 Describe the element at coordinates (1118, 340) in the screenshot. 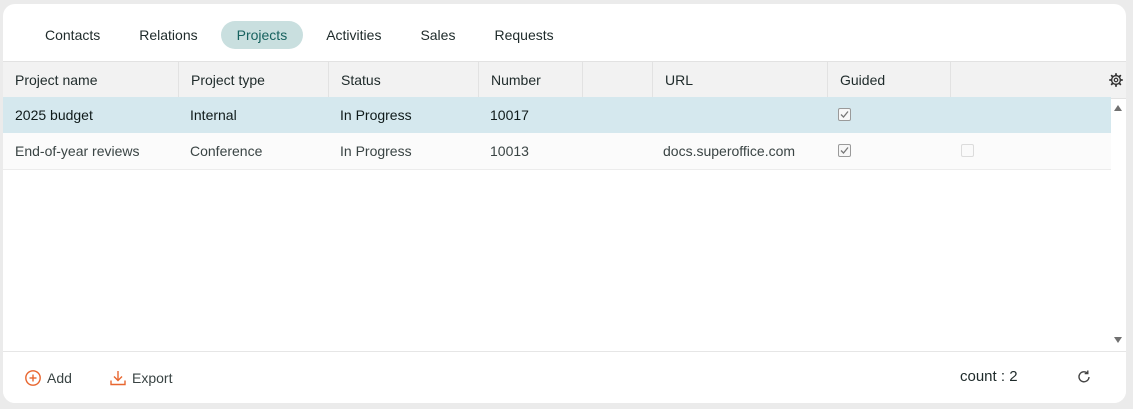

I see `scroll-down-arrow-icon` at that location.